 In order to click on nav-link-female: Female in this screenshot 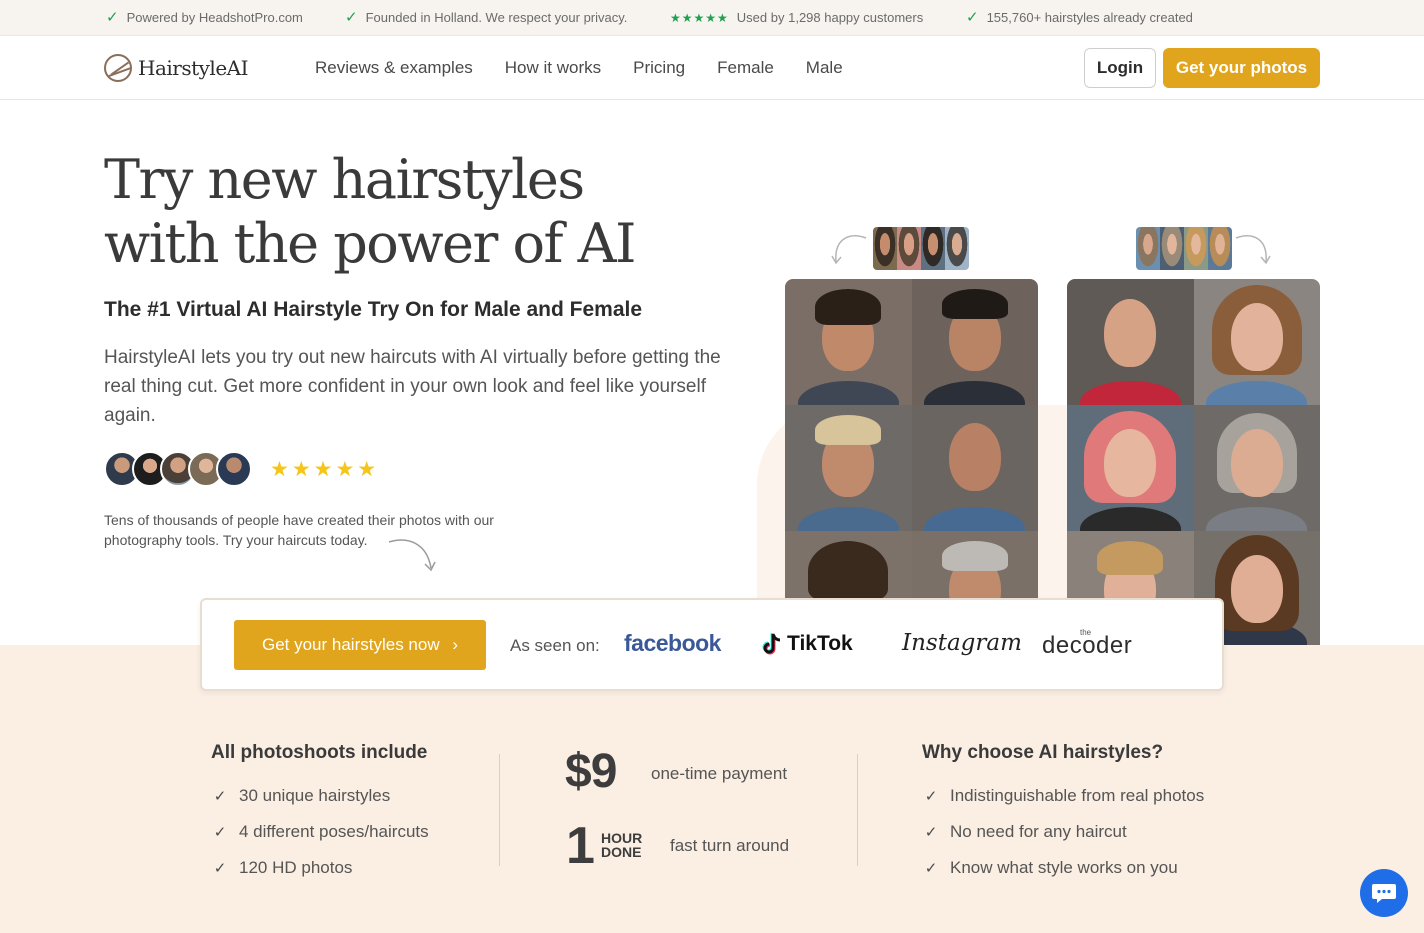, I will do `click(745, 68)`.